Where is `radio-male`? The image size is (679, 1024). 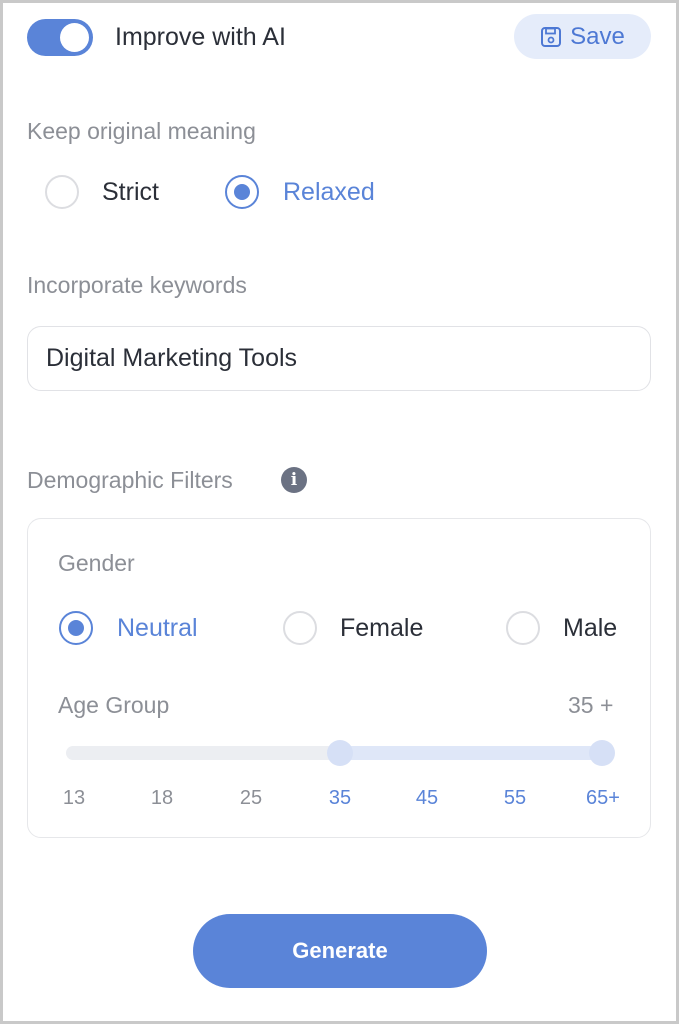
radio-male is located at coordinates (523, 628).